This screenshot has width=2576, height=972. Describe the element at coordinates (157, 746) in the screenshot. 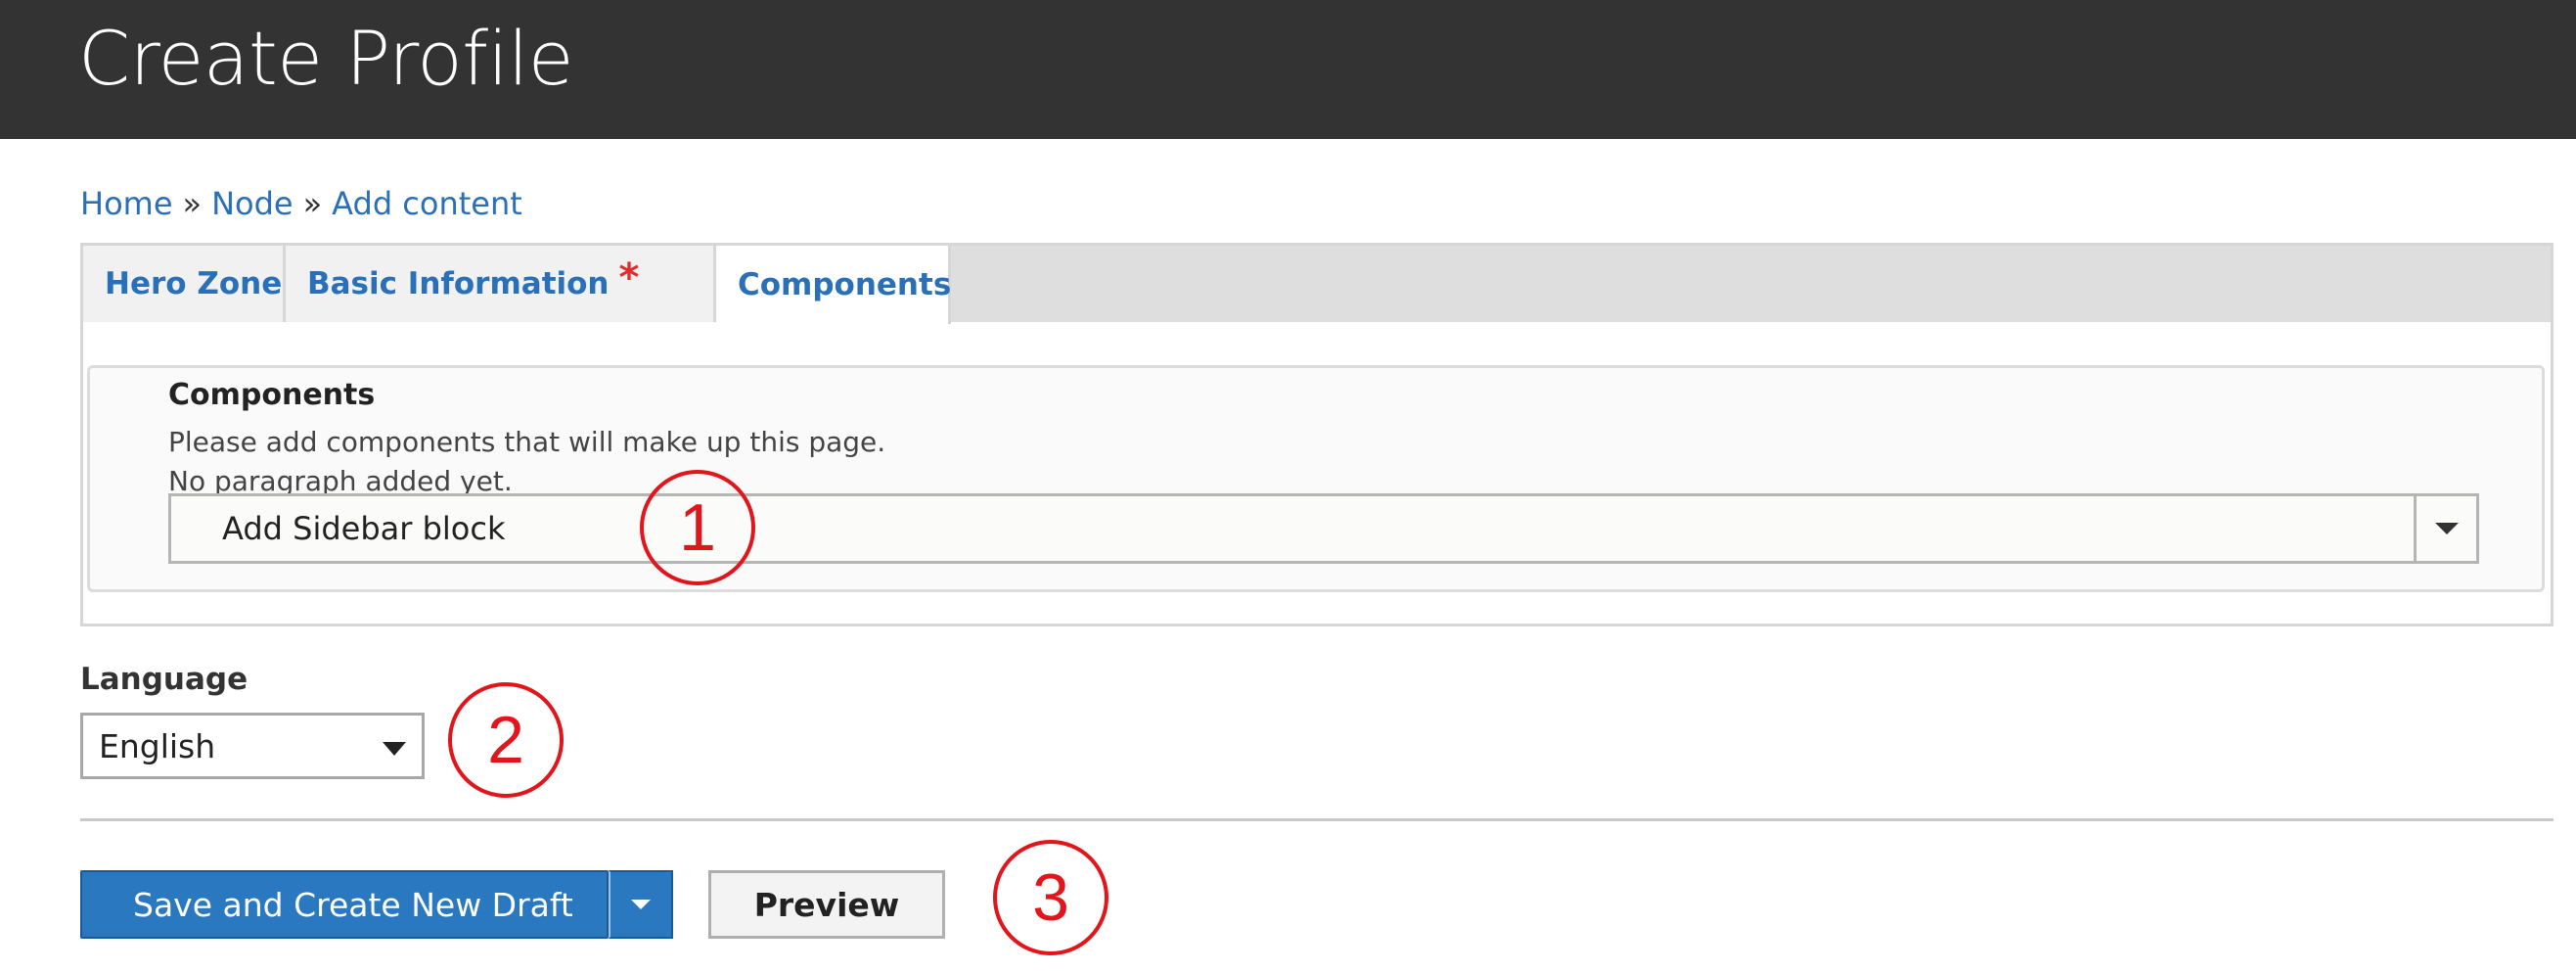

I see `language-select-value: English` at that location.